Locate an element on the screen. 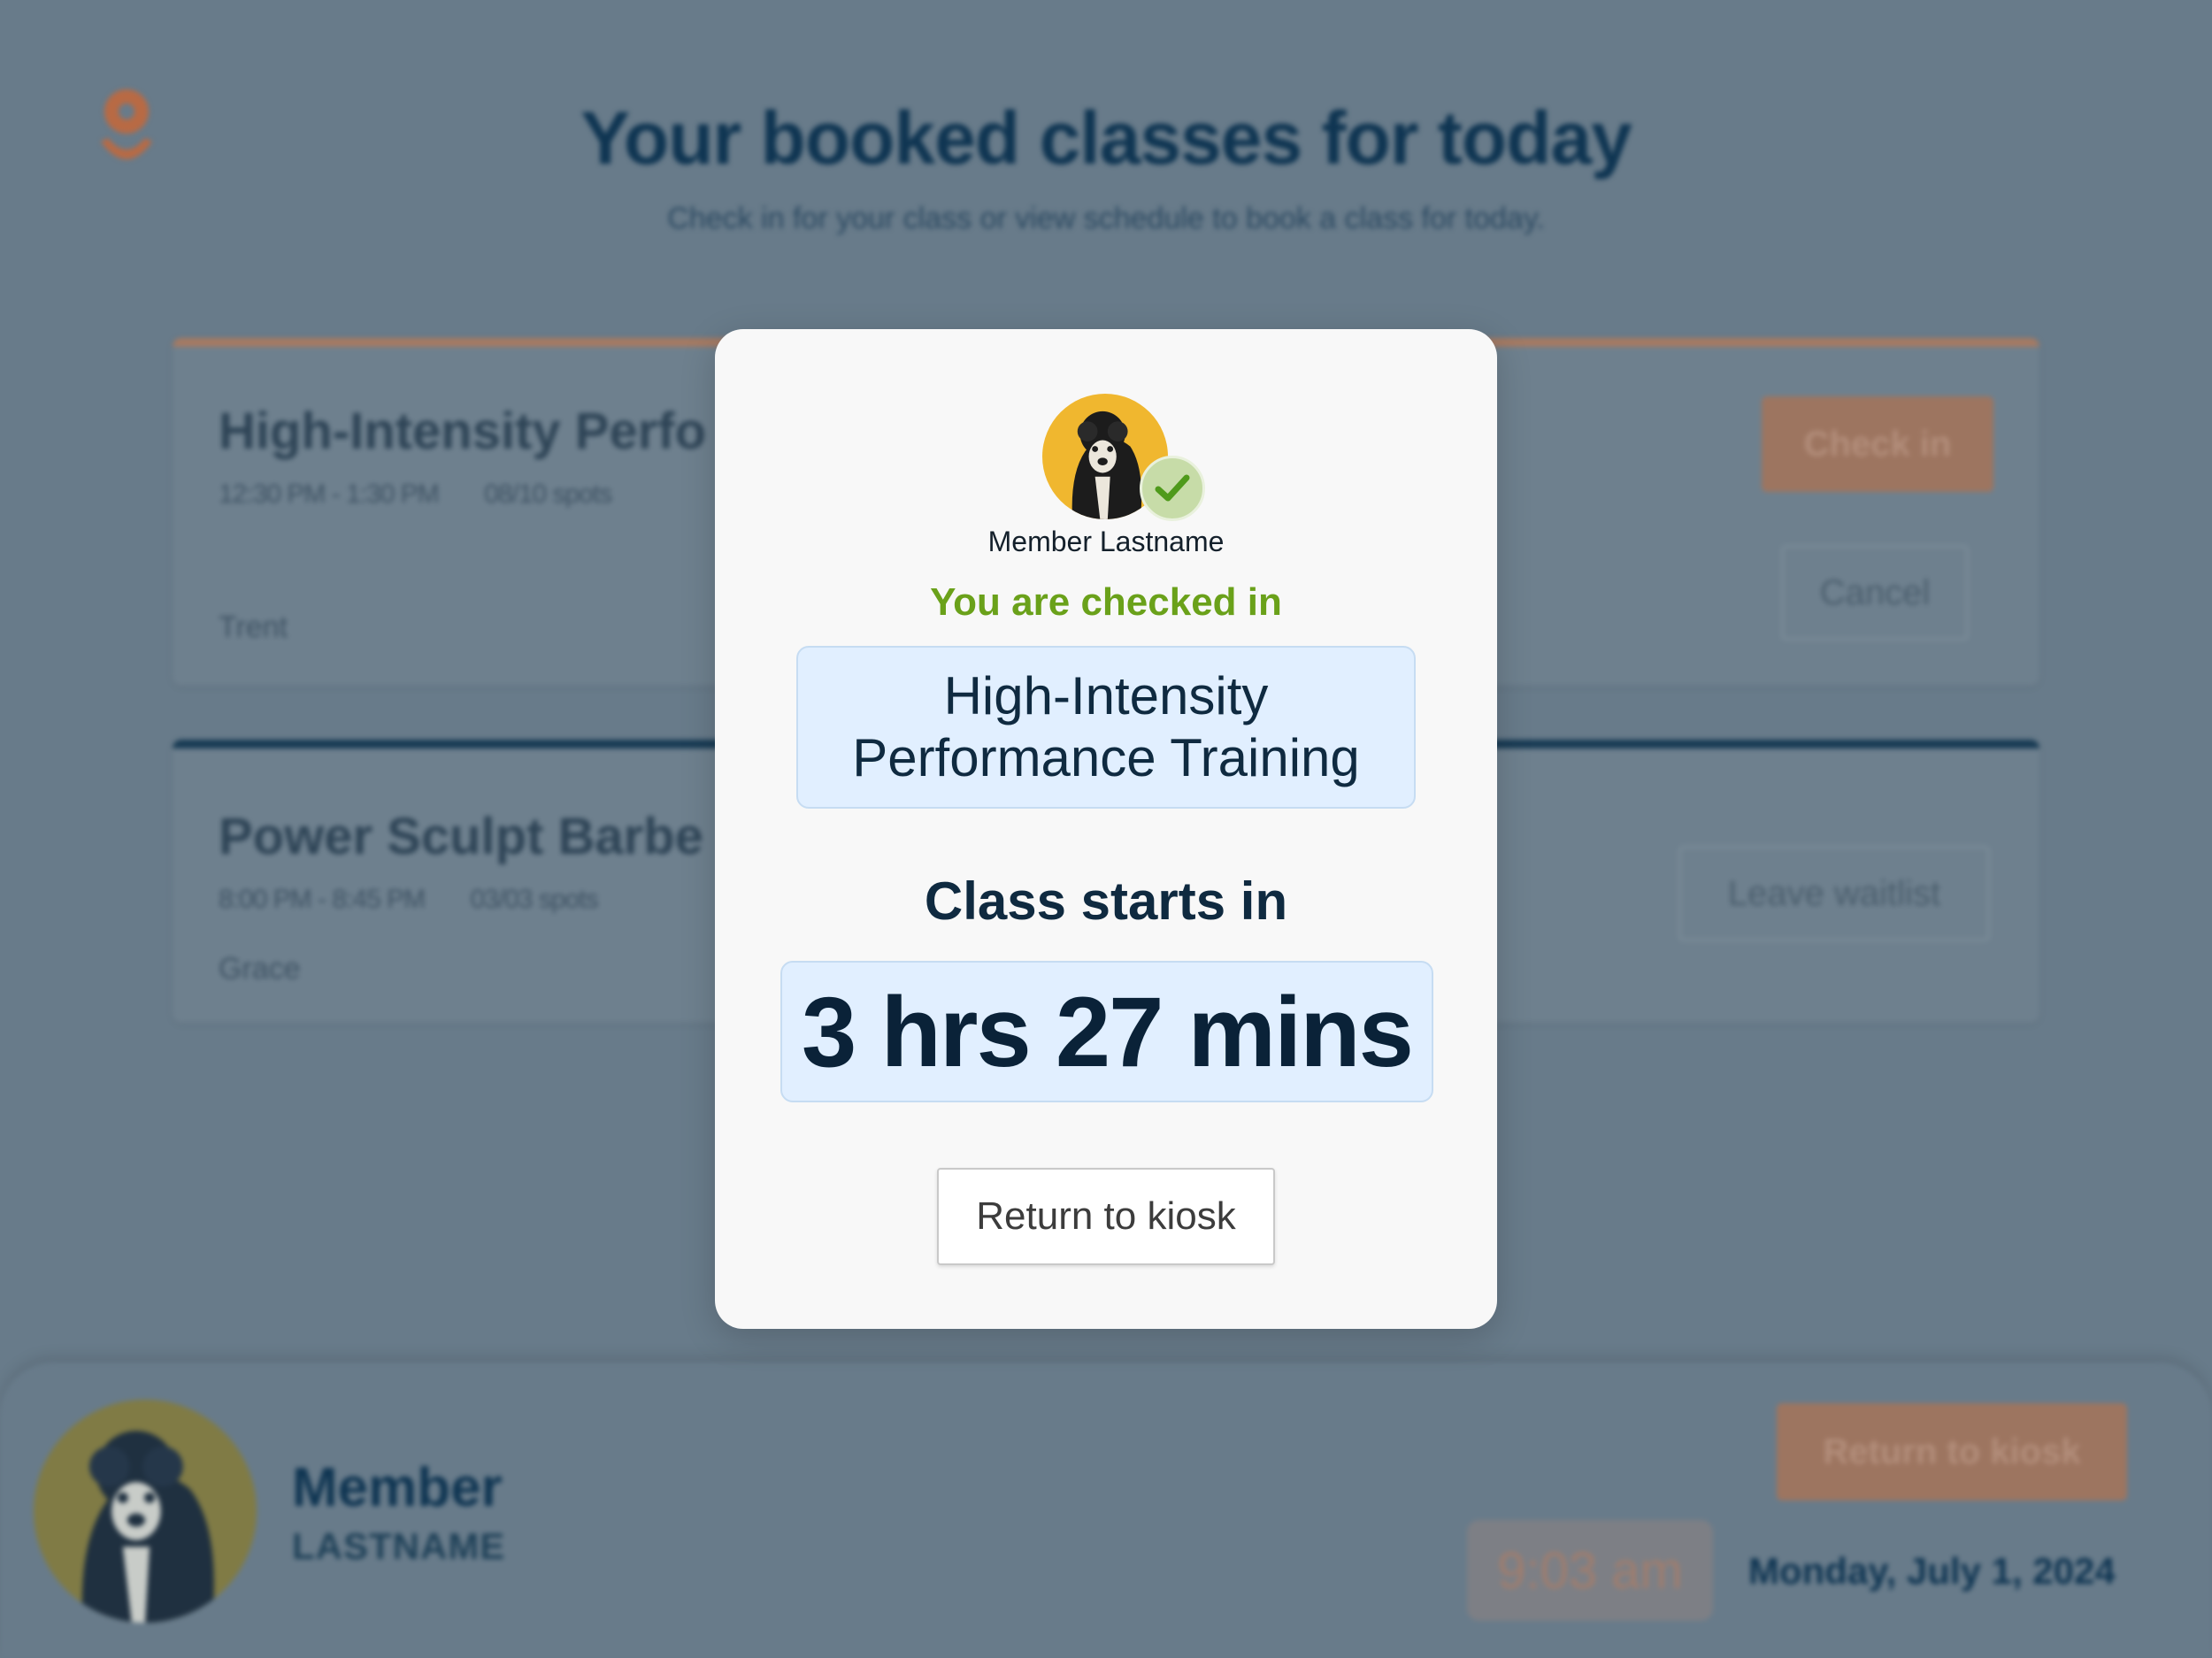 The image size is (2212, 1658). cancel-button: Cancel is located at coordinates (1875, 593).